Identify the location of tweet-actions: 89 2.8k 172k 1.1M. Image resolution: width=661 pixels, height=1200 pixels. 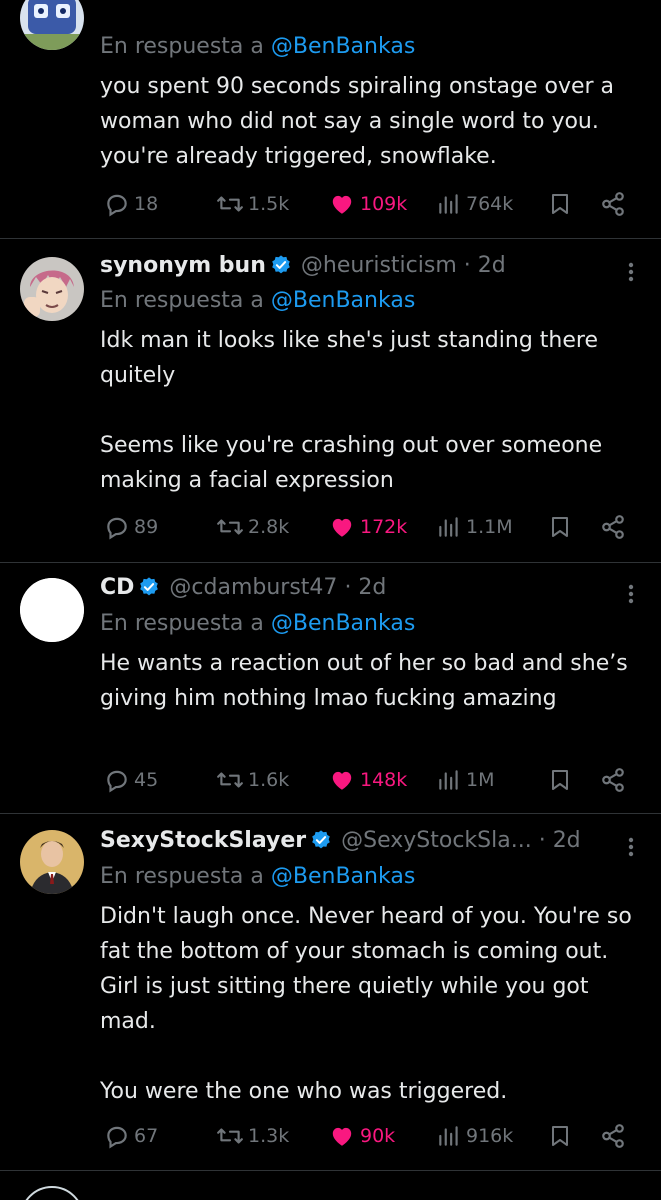
(370, 527).